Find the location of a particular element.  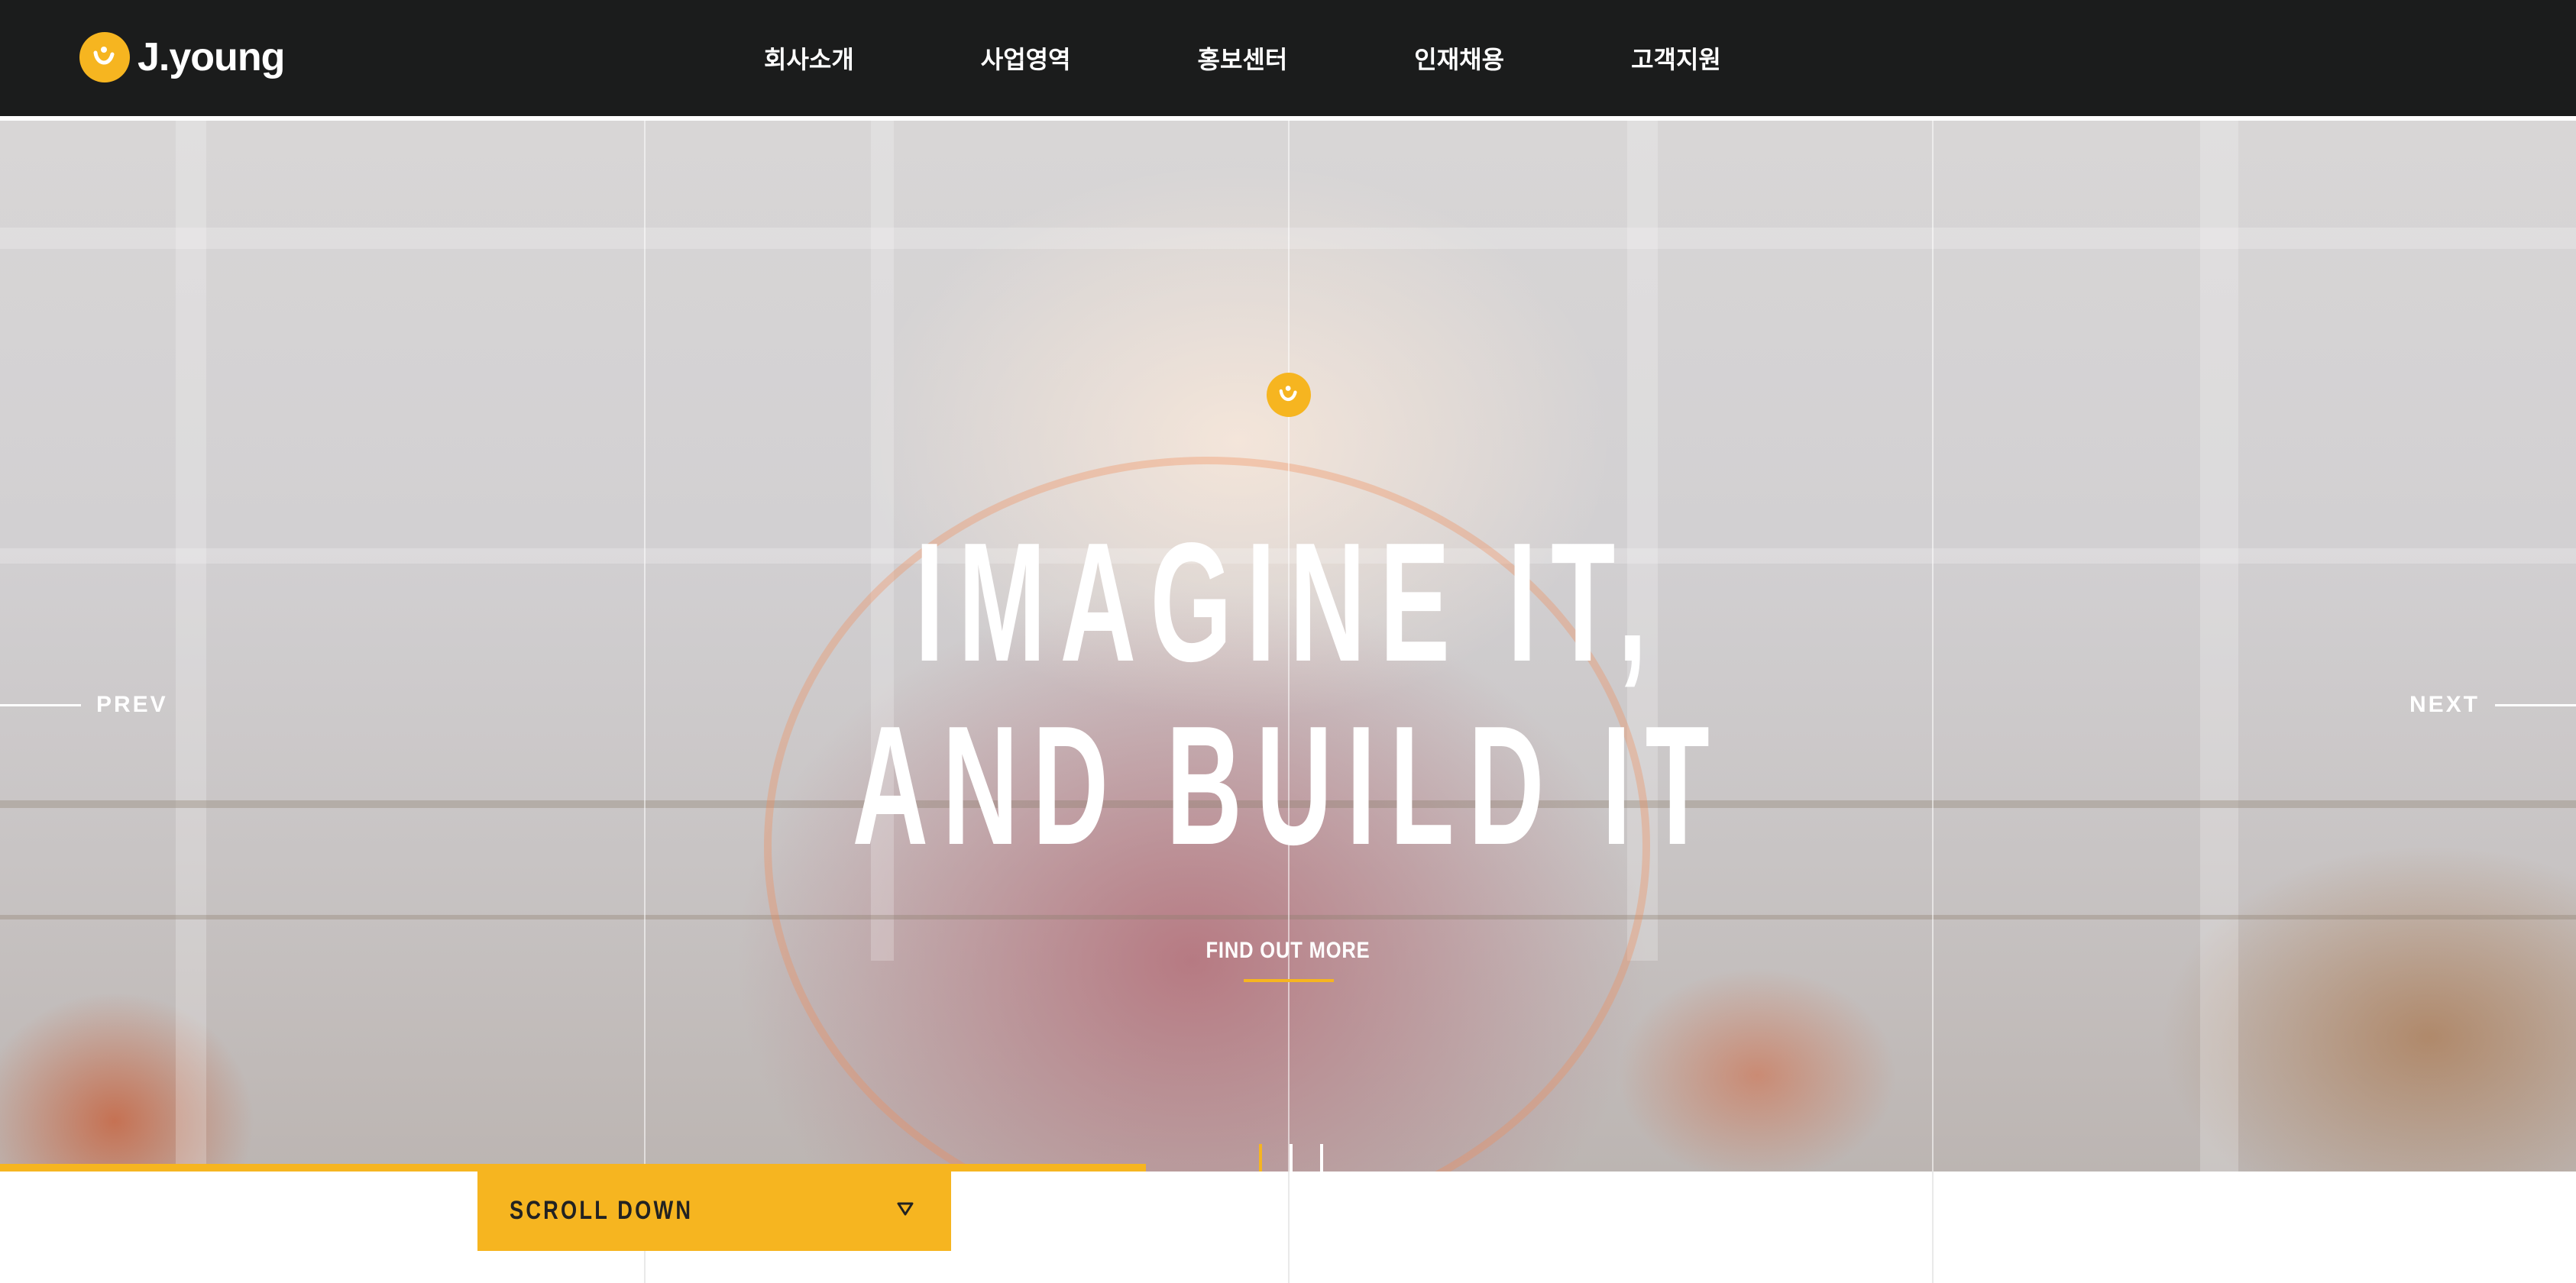

hero-headline-line-2: AND BUILD IT is located at coordinates (1288, 786).